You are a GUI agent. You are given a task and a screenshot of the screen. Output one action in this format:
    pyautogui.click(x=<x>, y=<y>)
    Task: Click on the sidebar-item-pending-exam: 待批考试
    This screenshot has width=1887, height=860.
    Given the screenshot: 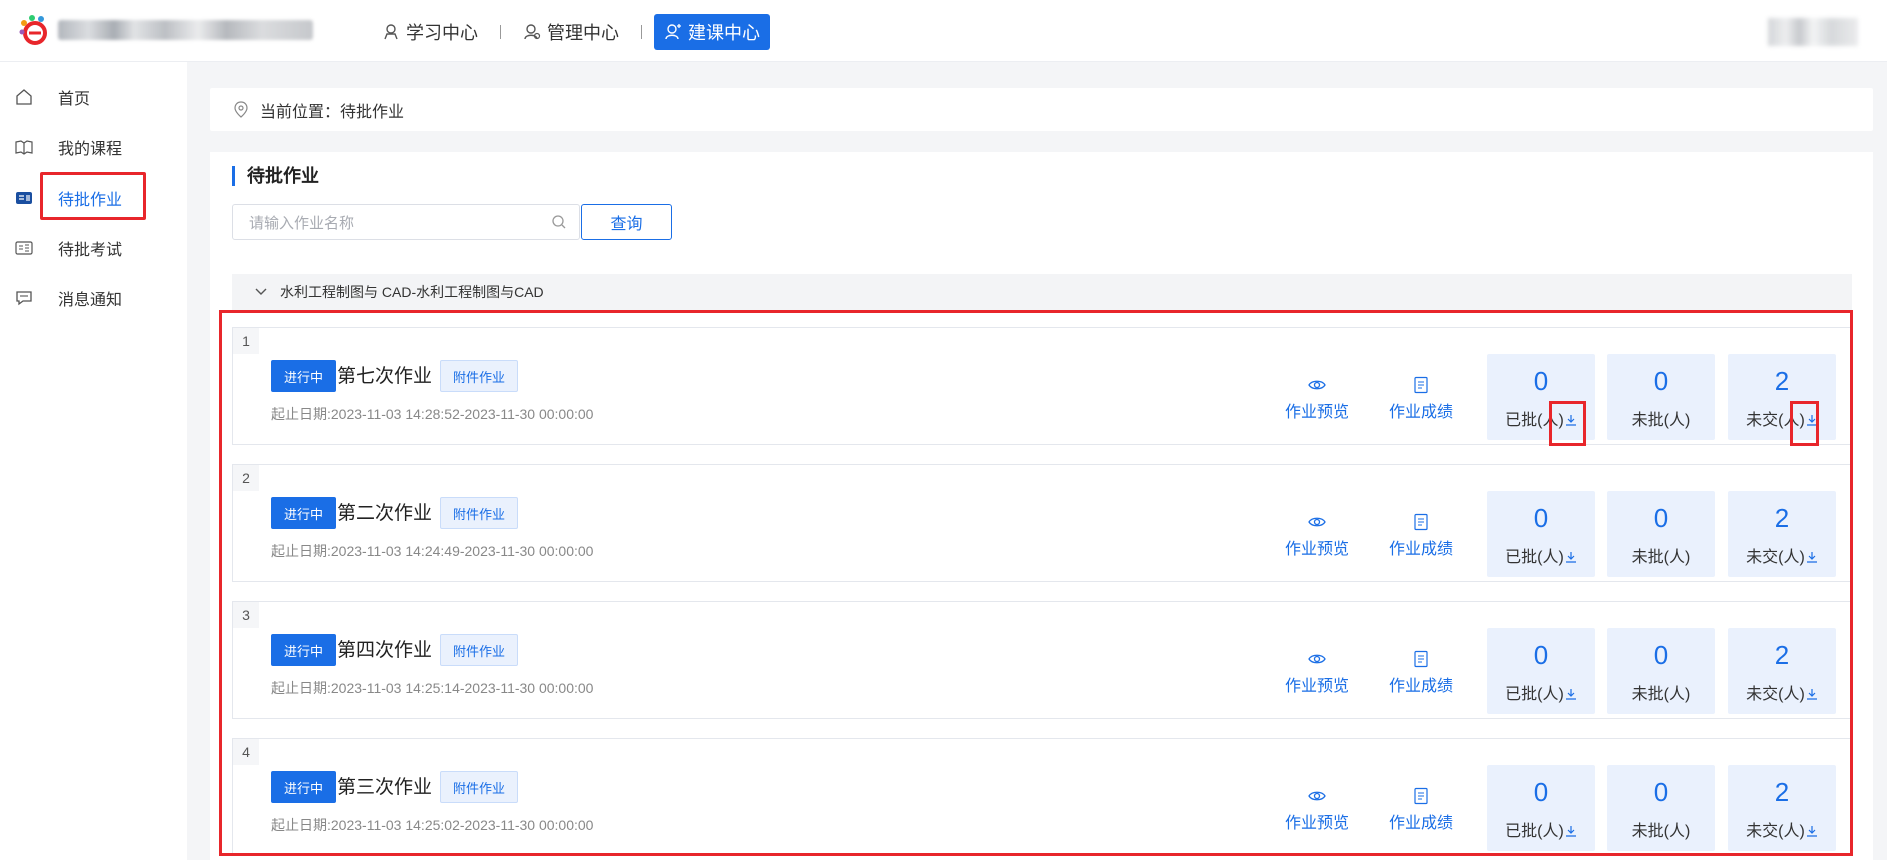 What is the action you would take?
    pyautogui.click(x=93, y=248)
    